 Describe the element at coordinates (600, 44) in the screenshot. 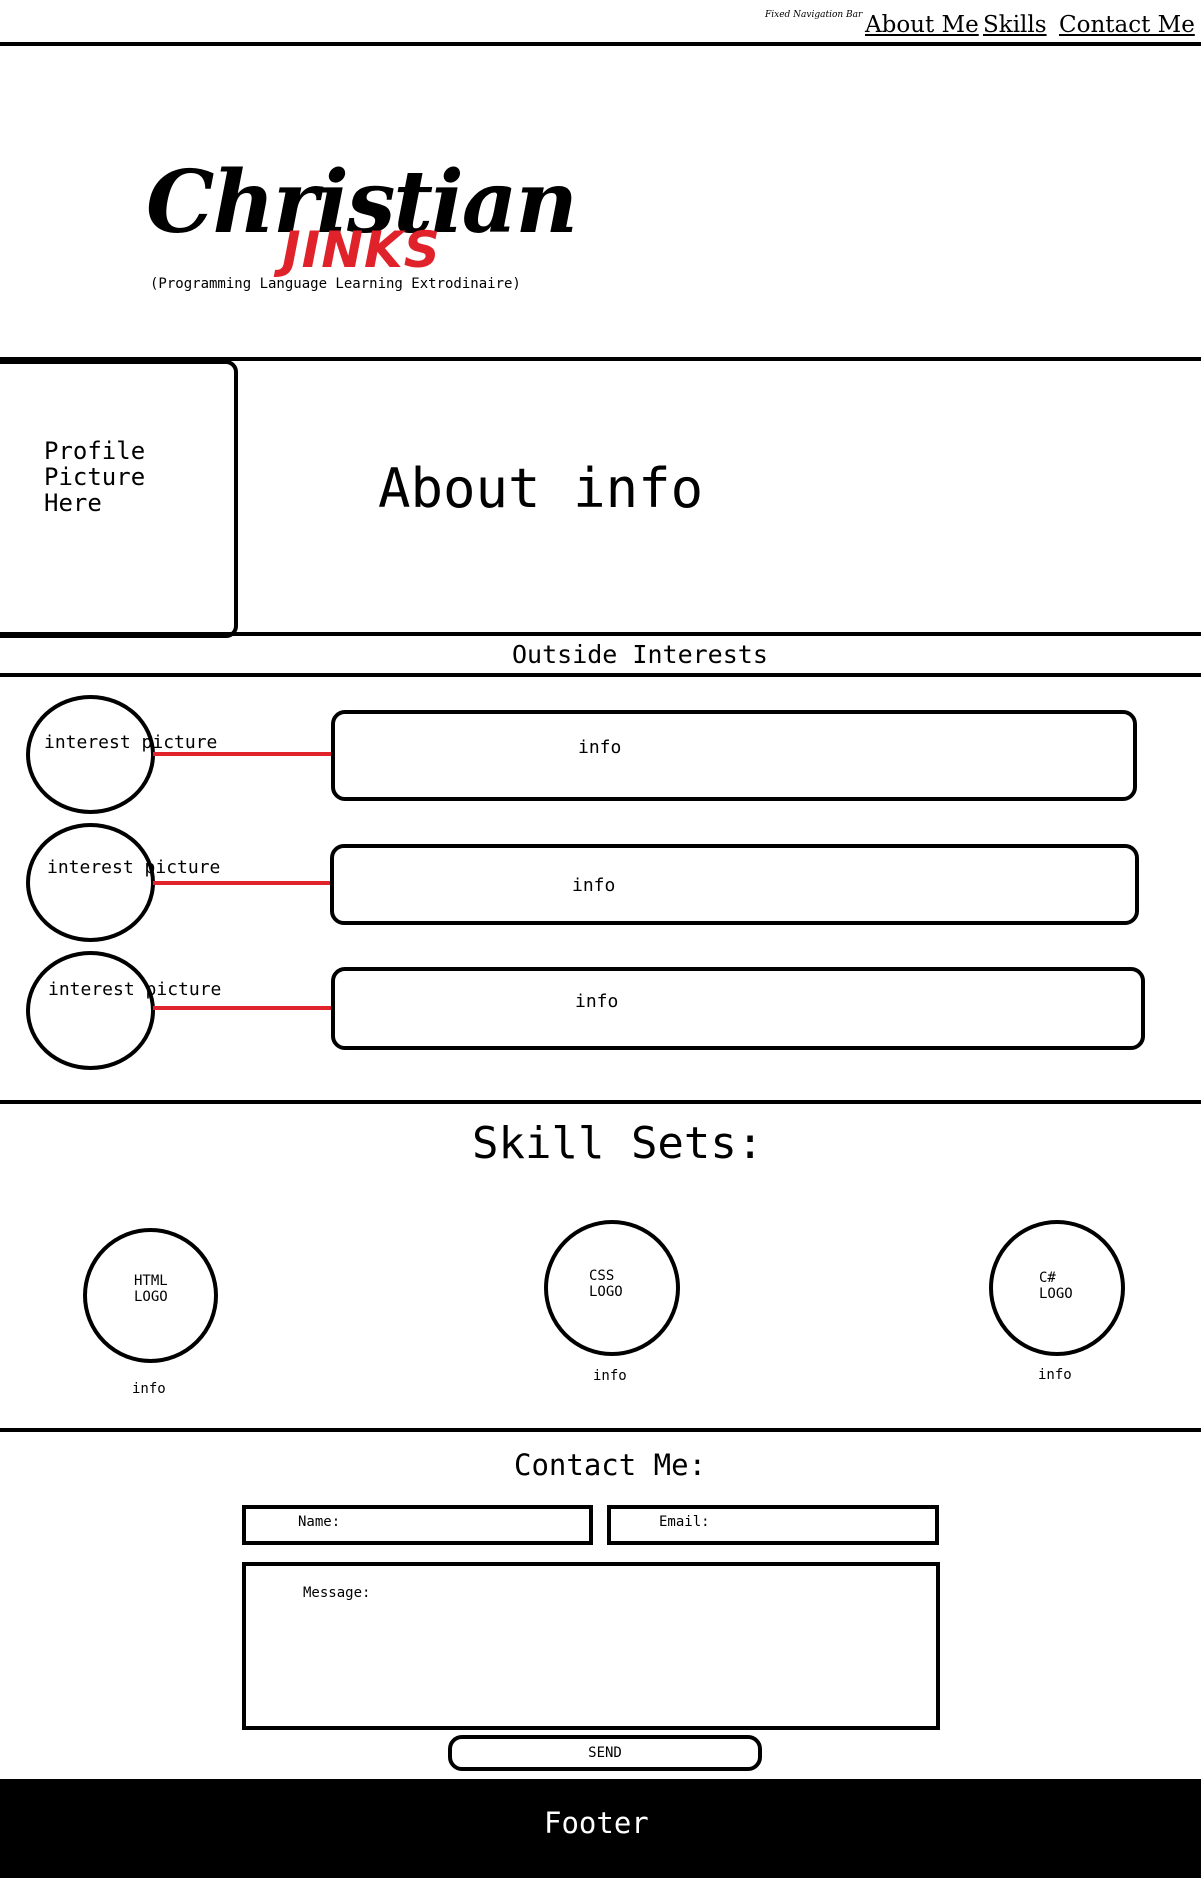

I see `nav-divider` at that location.